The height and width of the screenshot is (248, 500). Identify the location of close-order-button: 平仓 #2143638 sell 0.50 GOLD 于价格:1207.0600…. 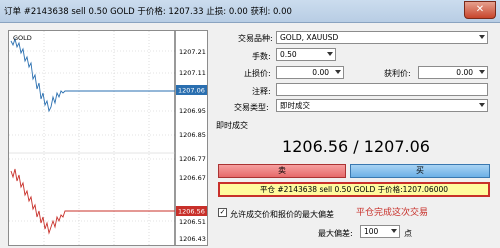
(354, 189).